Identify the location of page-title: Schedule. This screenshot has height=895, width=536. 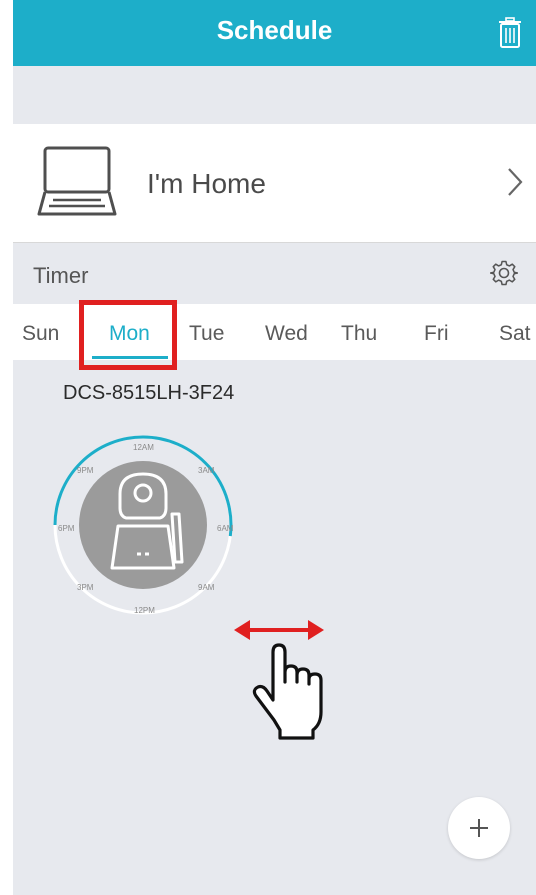
(274, 30).